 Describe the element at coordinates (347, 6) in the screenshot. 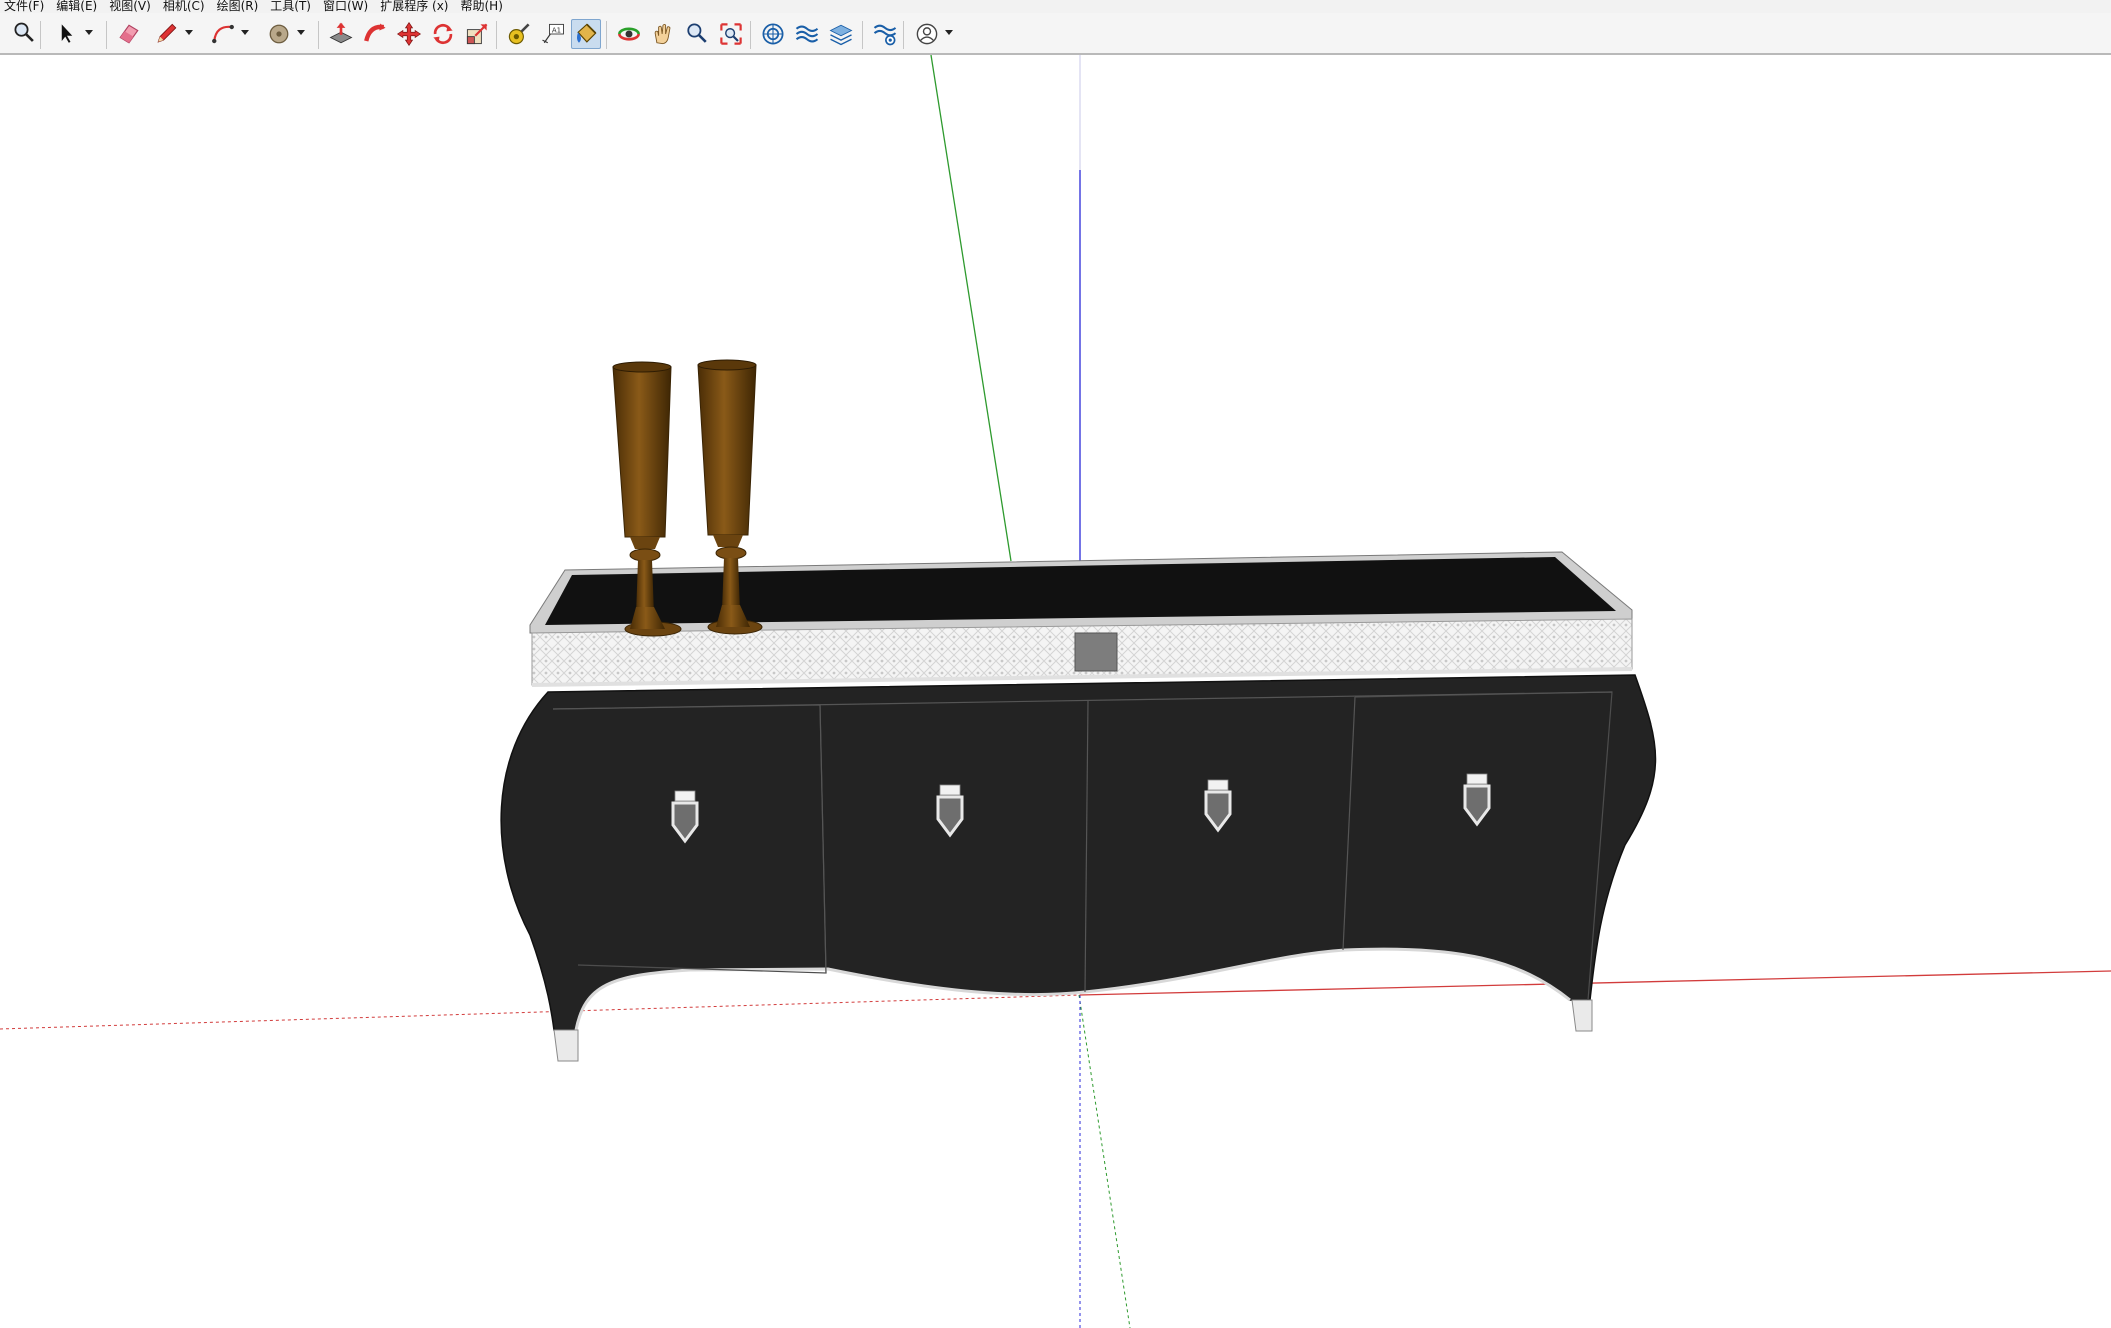

I see `menu-item-6: 窗口(W)` at that location.